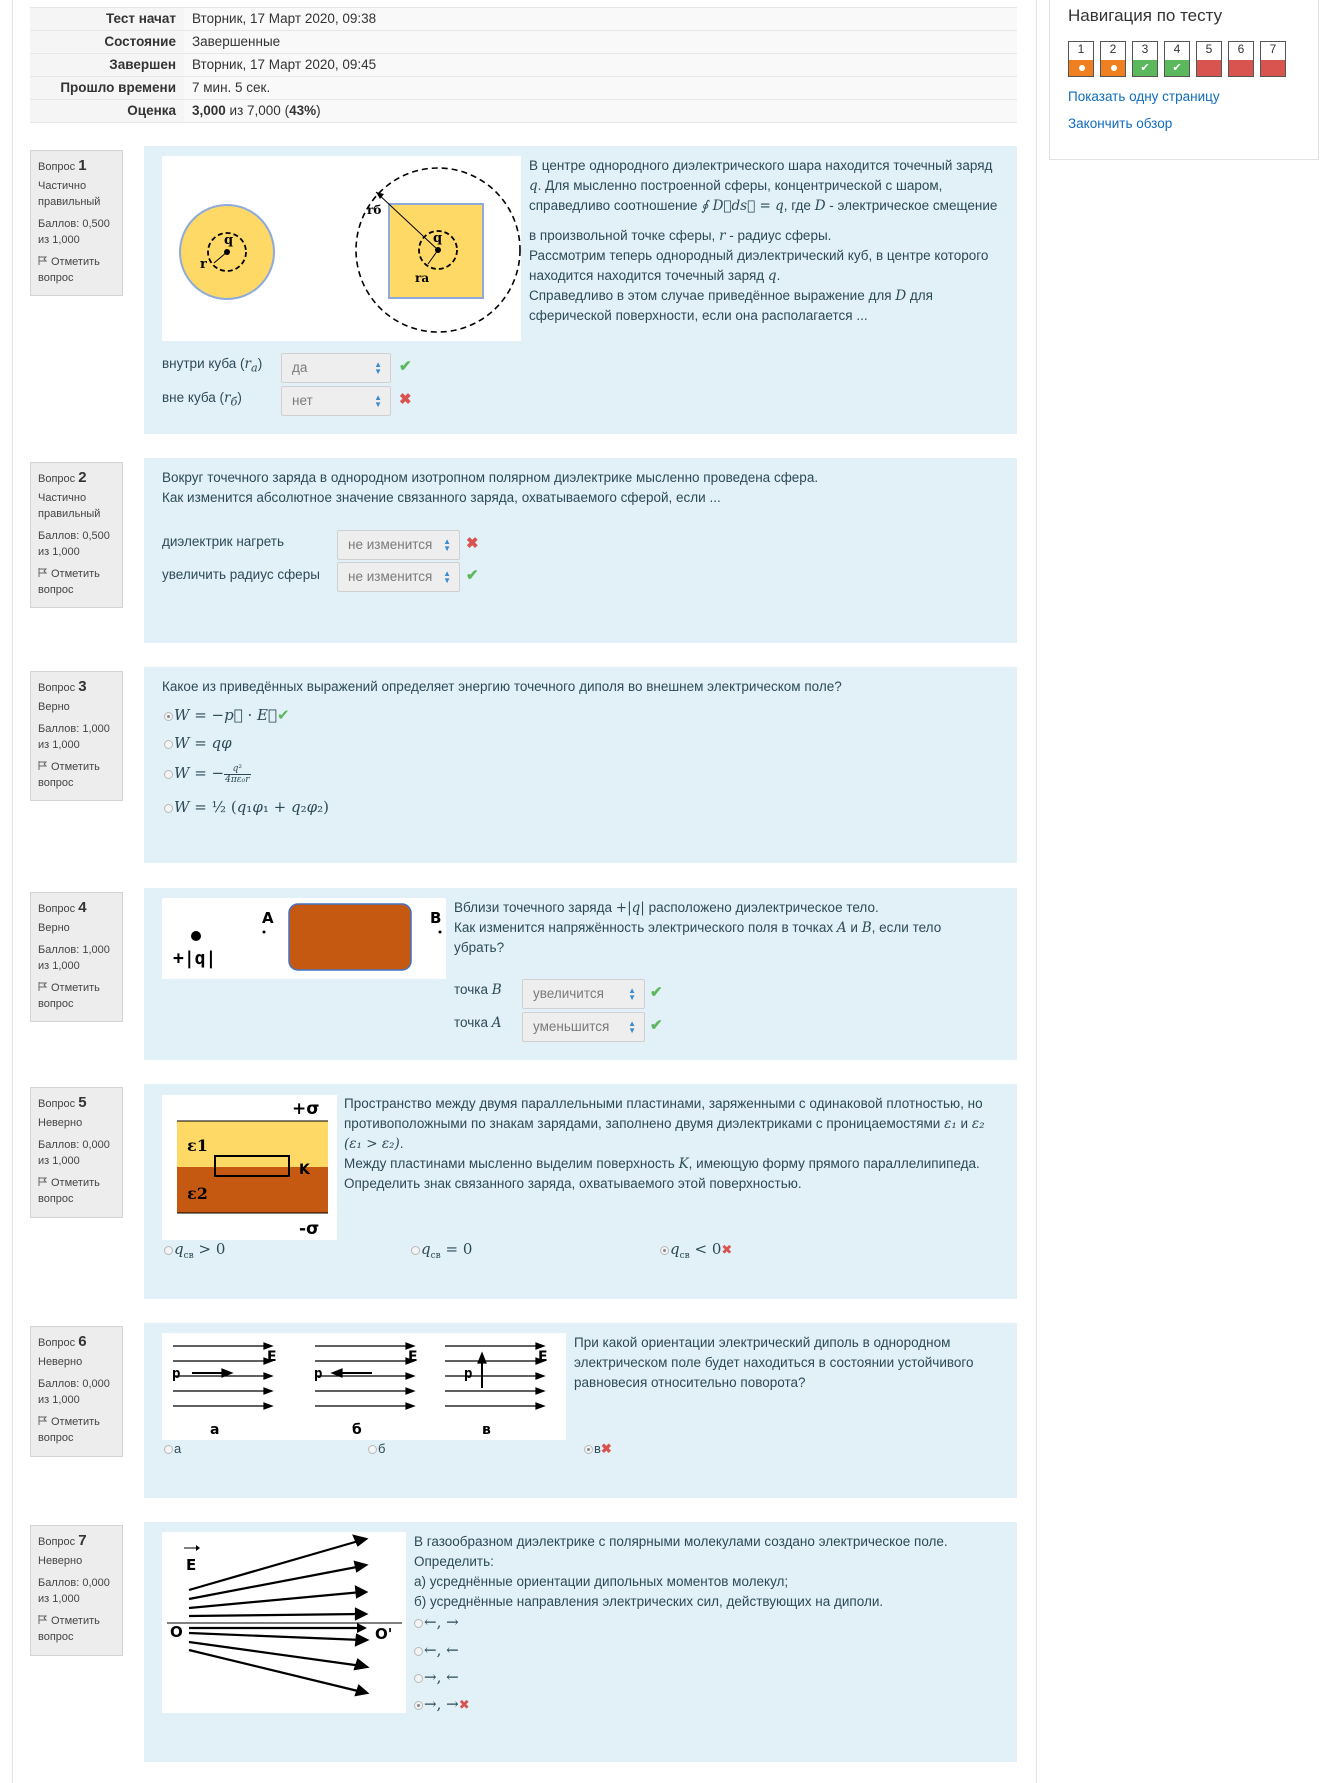  What do you see at coordinates (1177, 68) in the screenshot?
I see `check-icon: ✔` at bounding box center [1177, 68].